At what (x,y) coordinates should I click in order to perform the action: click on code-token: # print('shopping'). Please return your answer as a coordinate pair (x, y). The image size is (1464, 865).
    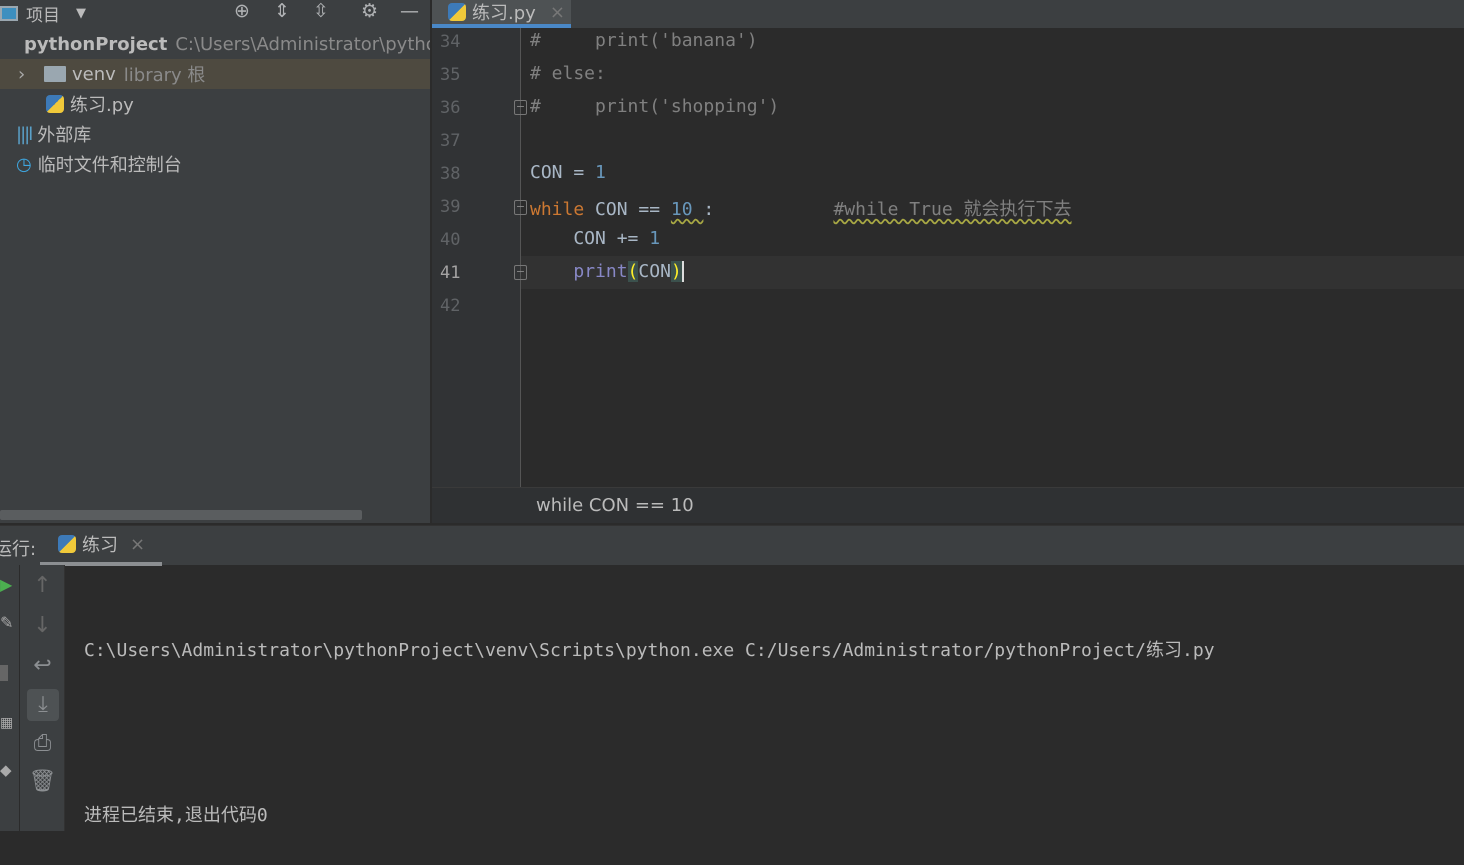
    Looking at the image, I should click on (655, 106).